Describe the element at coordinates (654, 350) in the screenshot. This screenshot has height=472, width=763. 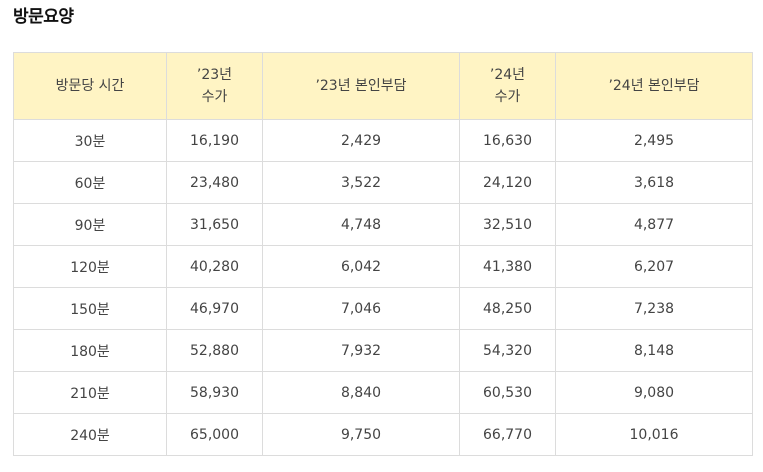
I see `cell-24-copay: 8,148` at that location.